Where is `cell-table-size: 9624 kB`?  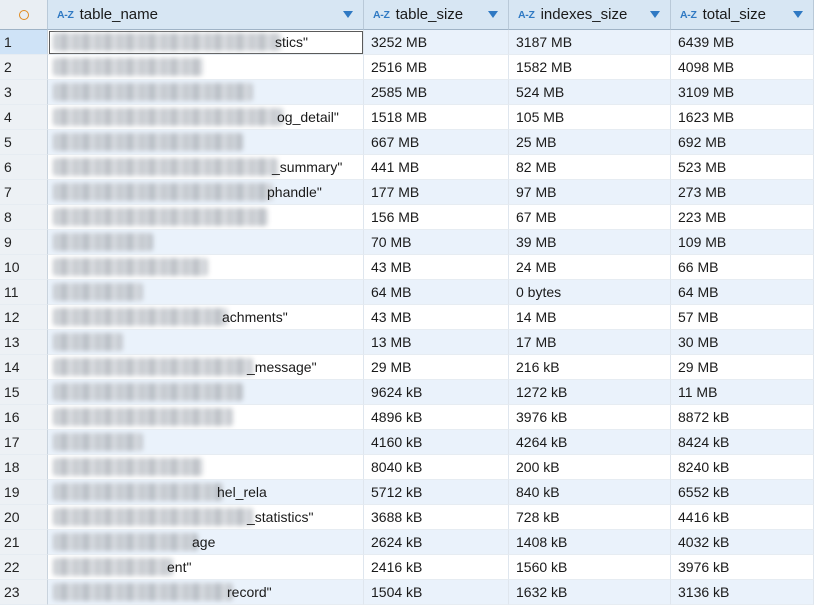
cell-table-size: 9624 kB is located at coordinates (436, 392).